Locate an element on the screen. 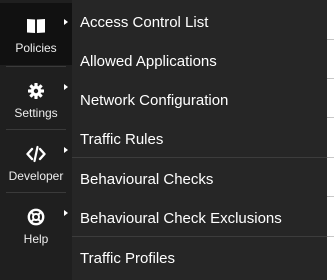  menu-item-label: Behavioural Checks is located at coordinates (147, 179).